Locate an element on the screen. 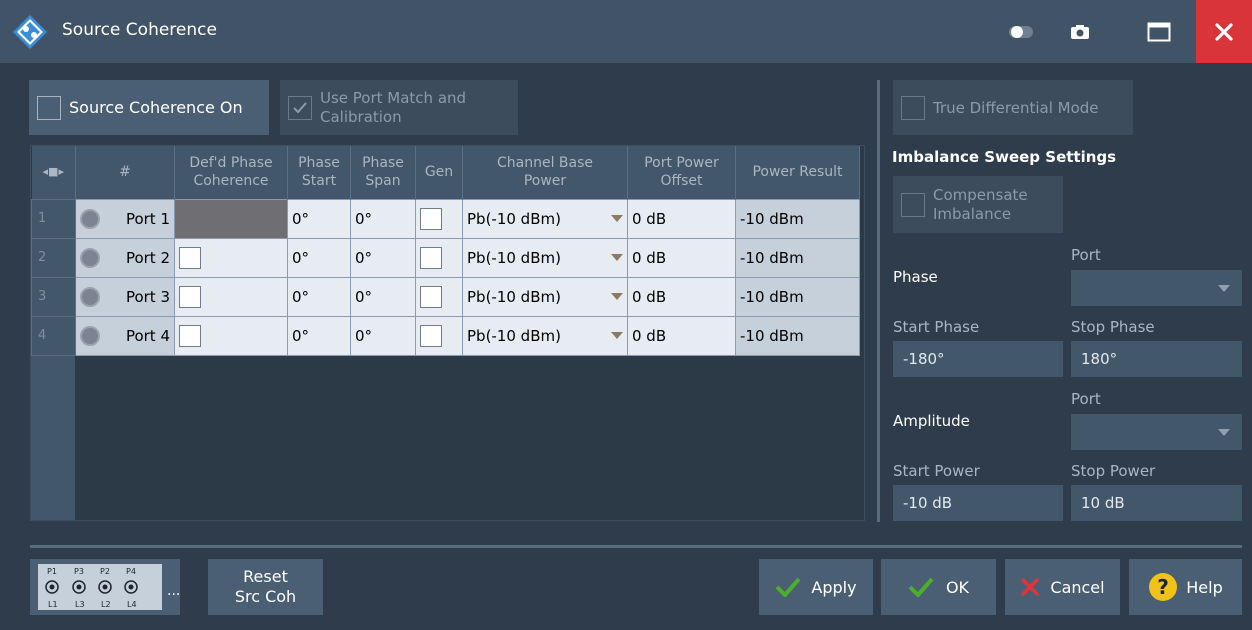  reset-src-coh-button: Reset Src Coh is located at coordinates (265, 587).